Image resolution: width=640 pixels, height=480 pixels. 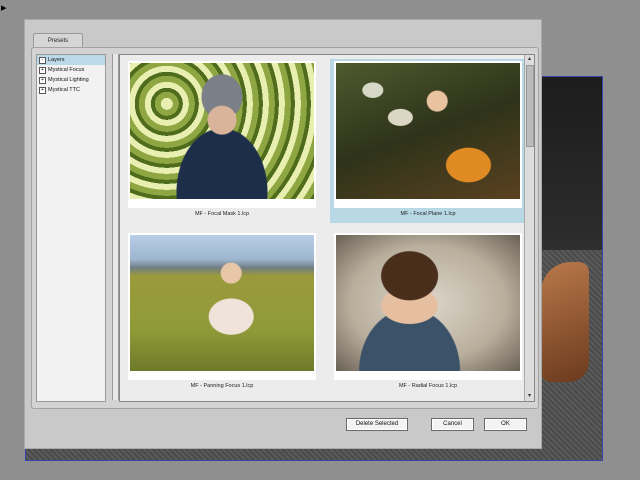 I want to click on scroll-thumb, so click(x=530, y=106).